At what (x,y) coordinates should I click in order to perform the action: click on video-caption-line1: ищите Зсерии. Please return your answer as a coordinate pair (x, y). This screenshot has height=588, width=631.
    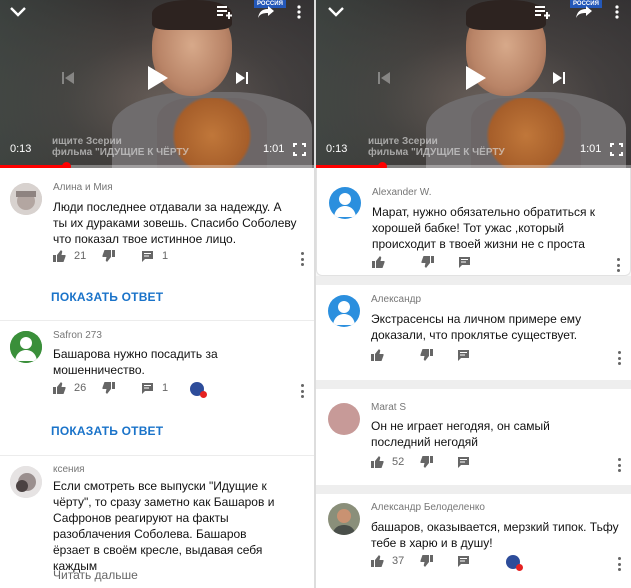
    Looking at the image, I should click on (87, 141).